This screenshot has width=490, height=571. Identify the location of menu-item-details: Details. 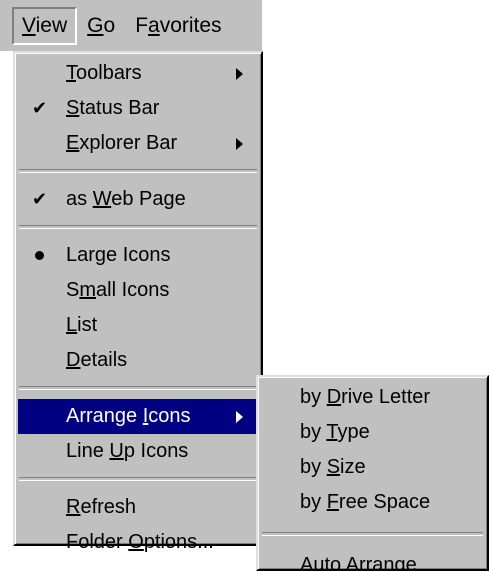
(138, 360).